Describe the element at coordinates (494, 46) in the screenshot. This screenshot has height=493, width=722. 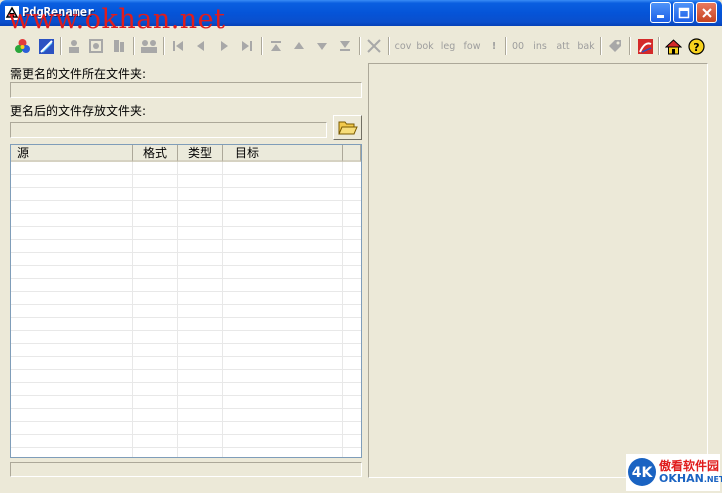
I see `exclamation-button: !` at that location.